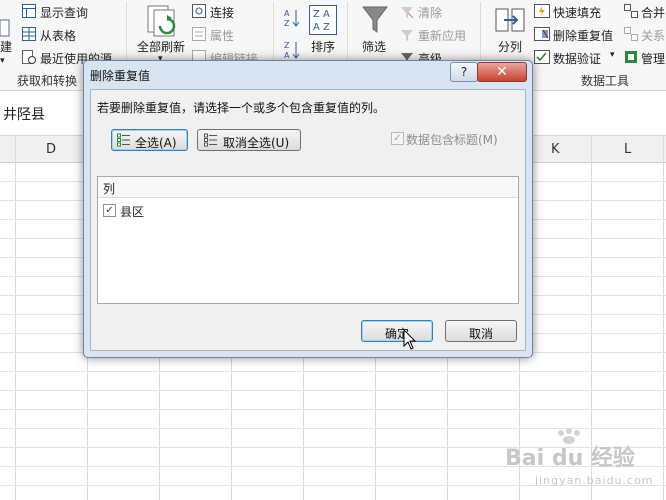  I want to click on sort-ascending-icon: A Z, so click(292, 18).